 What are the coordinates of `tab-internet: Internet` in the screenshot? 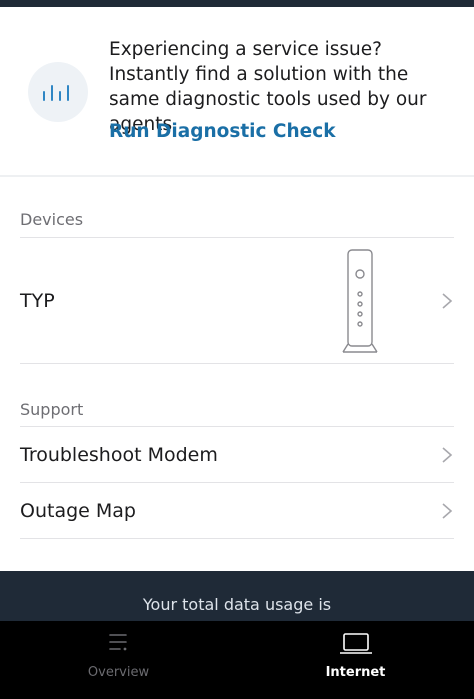 It's located at (355, 660).